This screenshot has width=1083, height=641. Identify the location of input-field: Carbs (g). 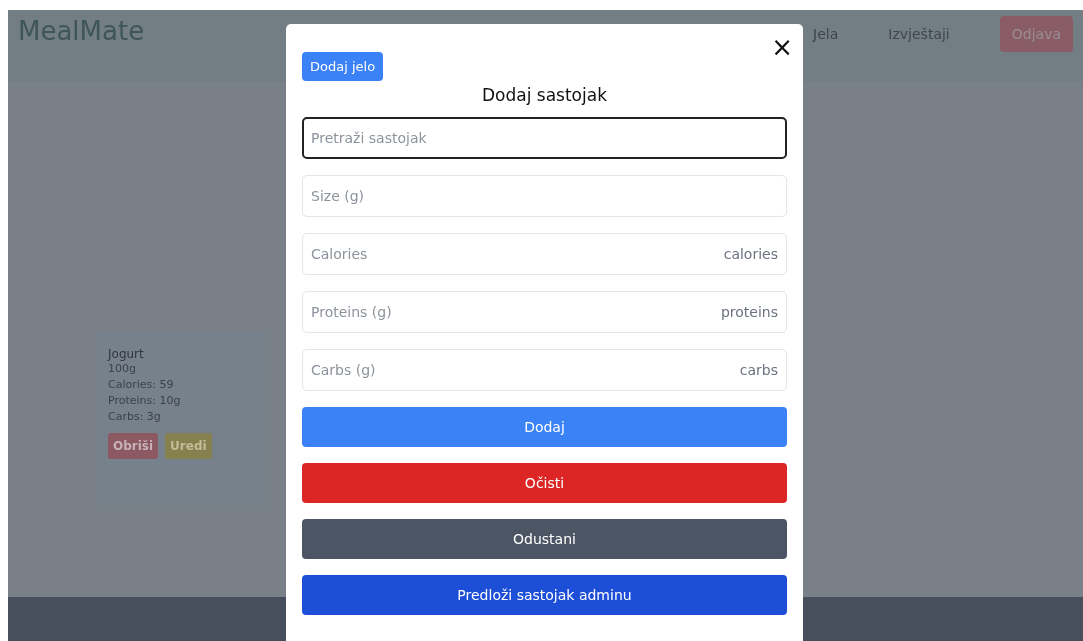
(525, 370).